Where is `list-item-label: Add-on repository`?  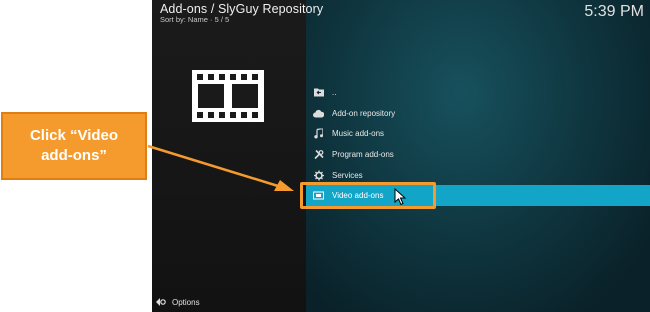 list-item-label: Add-on repository is located at coordinates (364, 113).